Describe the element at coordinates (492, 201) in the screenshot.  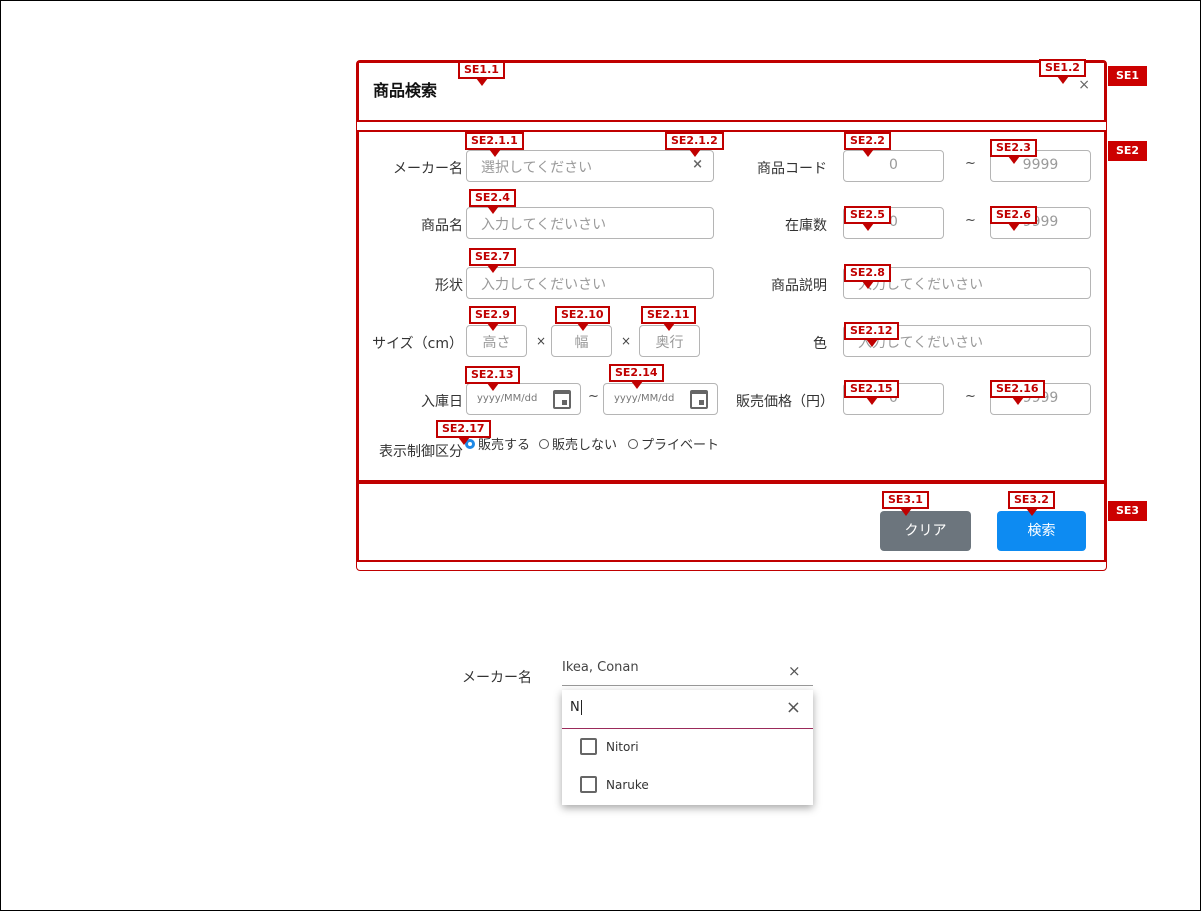
I see `callout-se2-4: SE2.4` at that location.